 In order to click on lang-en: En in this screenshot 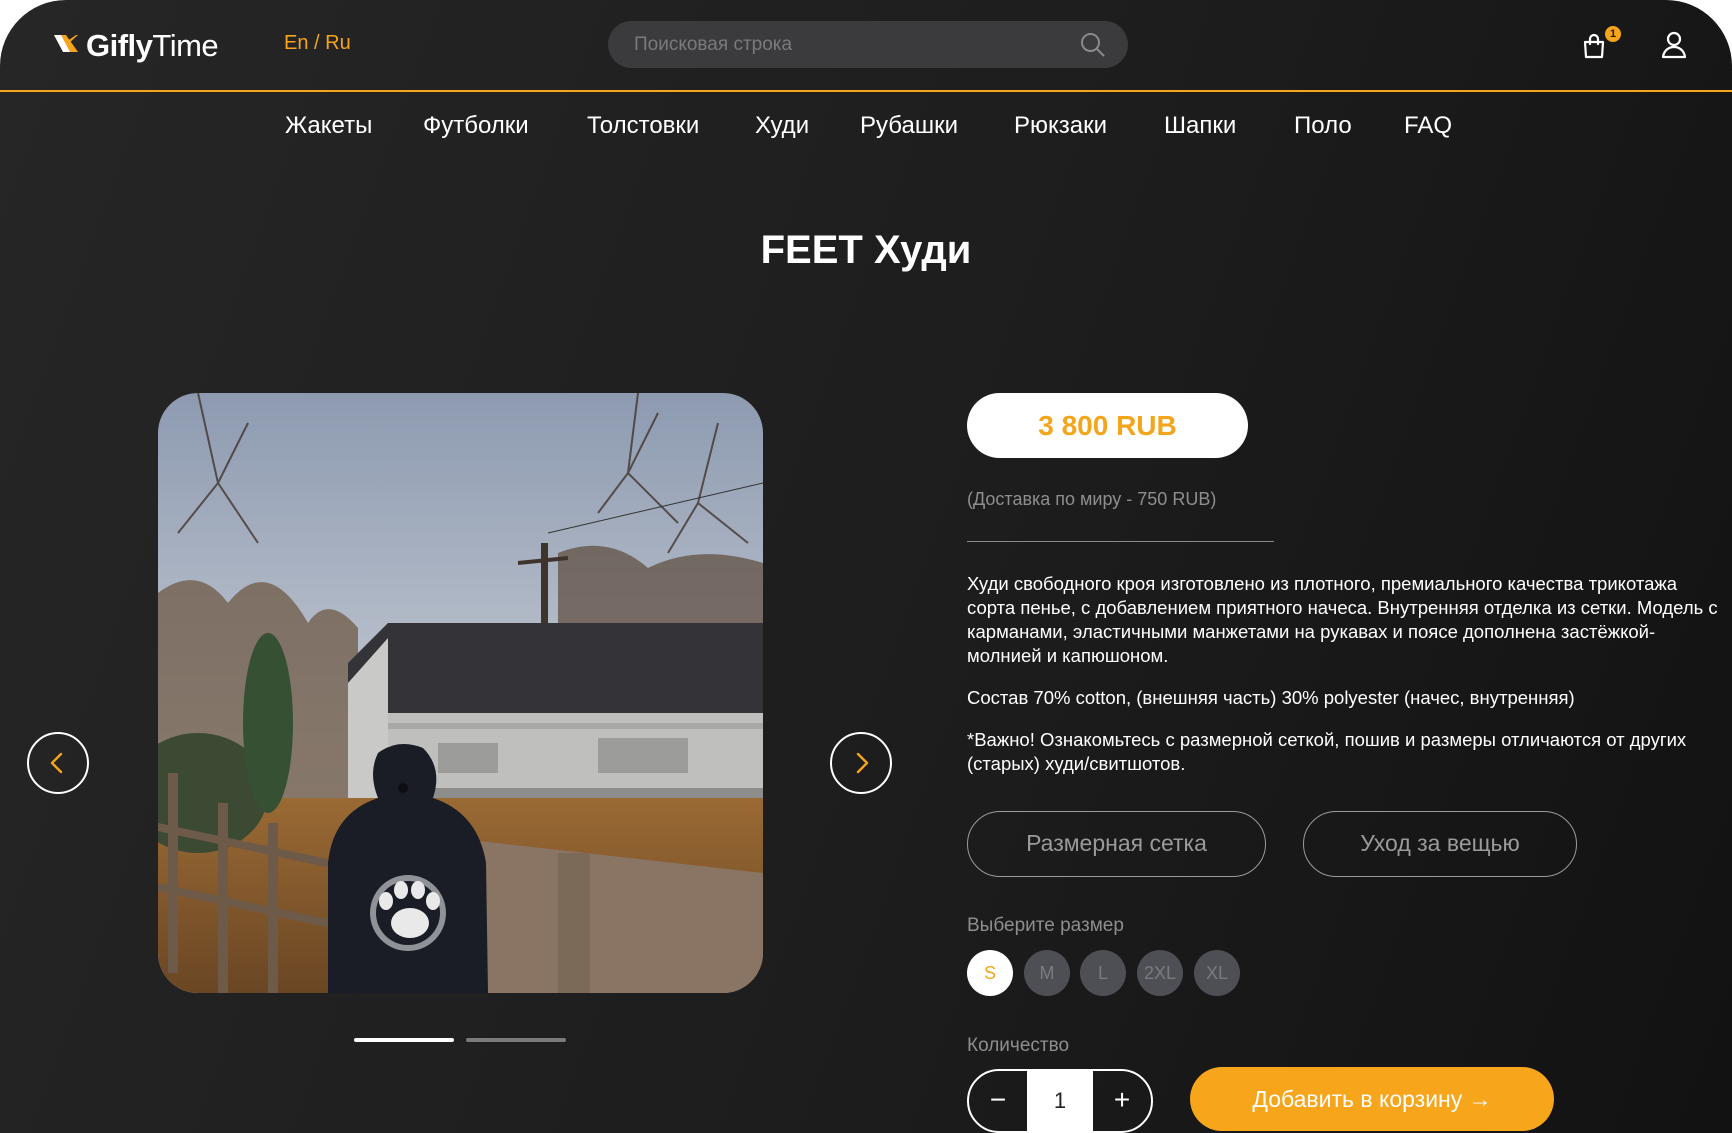, I will do `click(296, 43)`.